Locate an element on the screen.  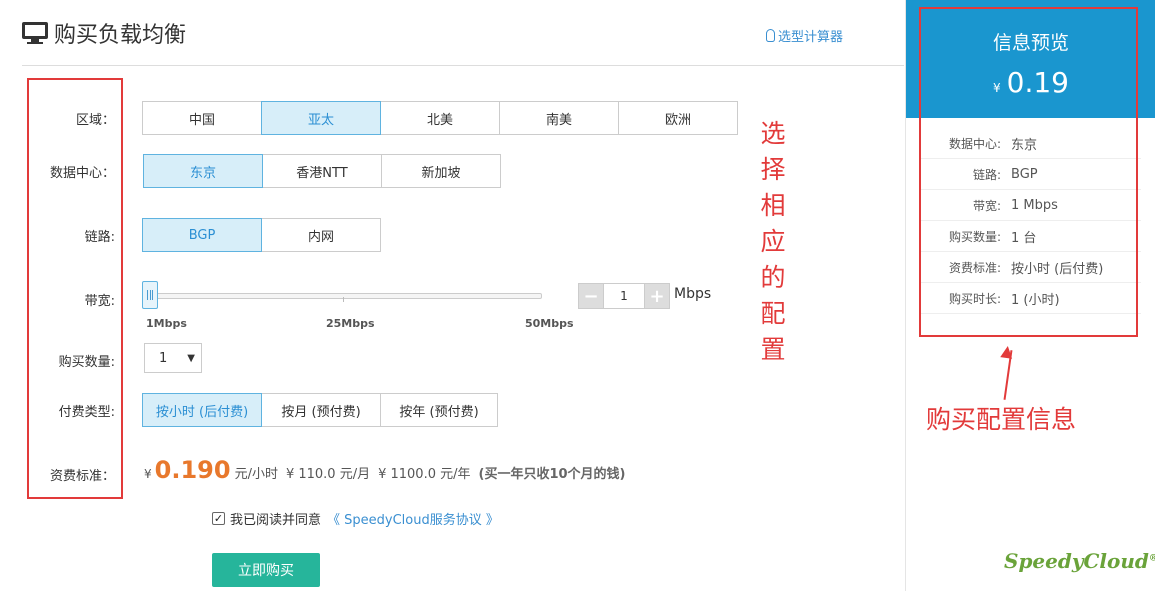
minus-button: − is located at coordinates (591, 296).